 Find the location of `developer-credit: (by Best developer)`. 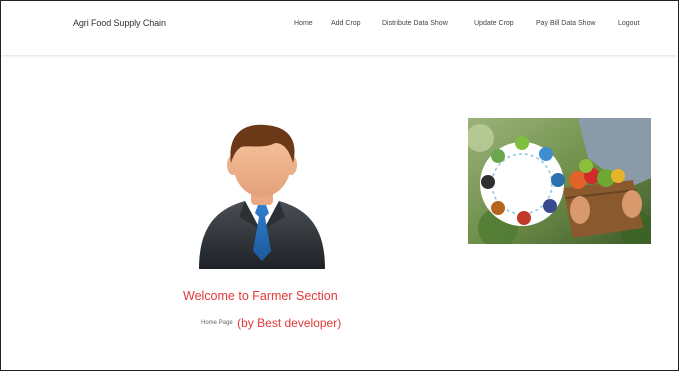

developer-credit: (by Best developer) is located at coordinates (289, 322).